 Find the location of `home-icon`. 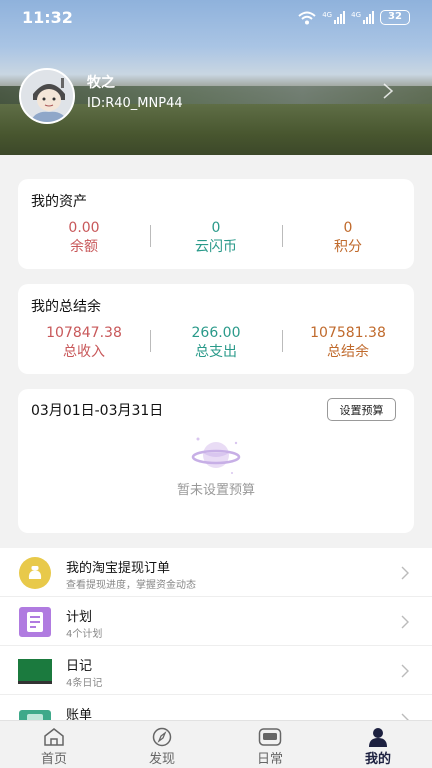

home-icon is located at coordinates (54, 737).